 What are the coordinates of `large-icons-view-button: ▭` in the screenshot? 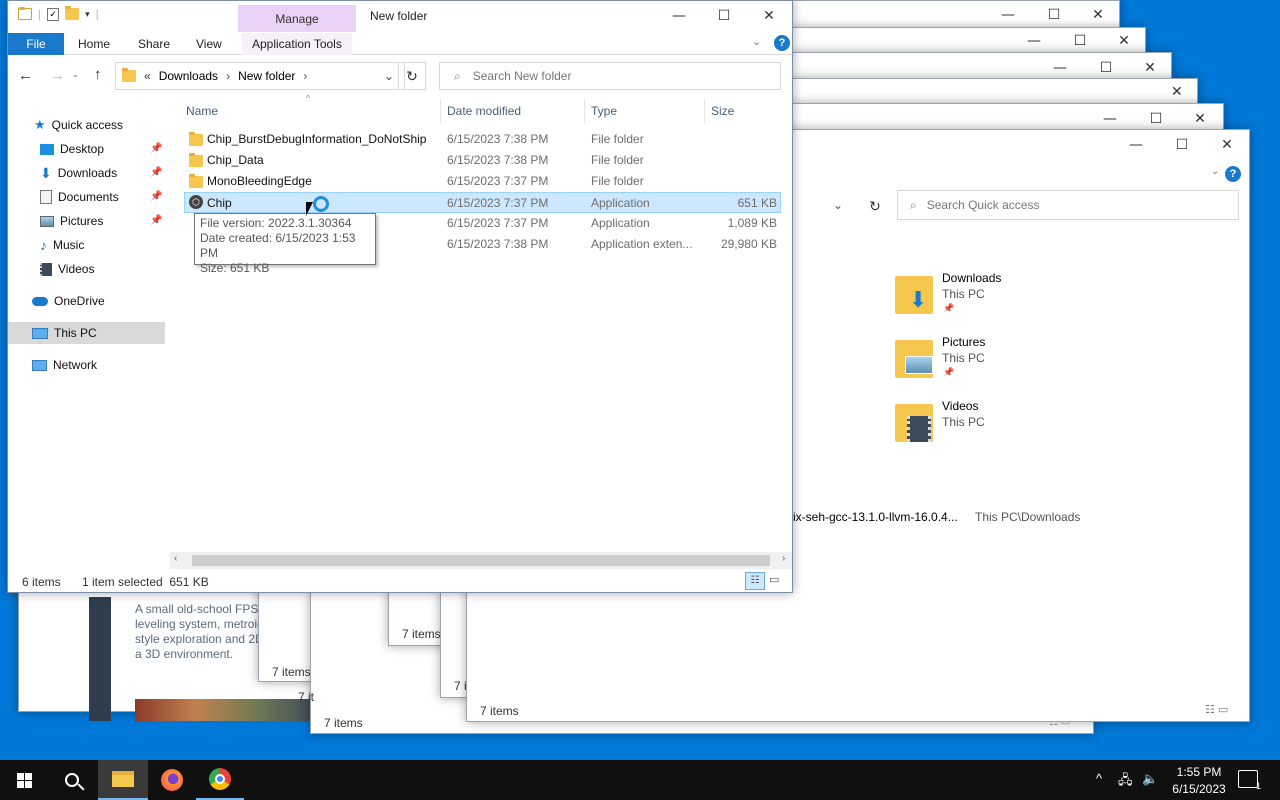 It's located at (774, 579).